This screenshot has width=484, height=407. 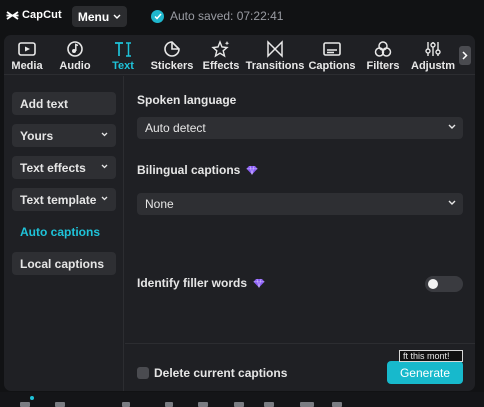 I want to click on tab-label: Transitions, so click(x=275, y=66).